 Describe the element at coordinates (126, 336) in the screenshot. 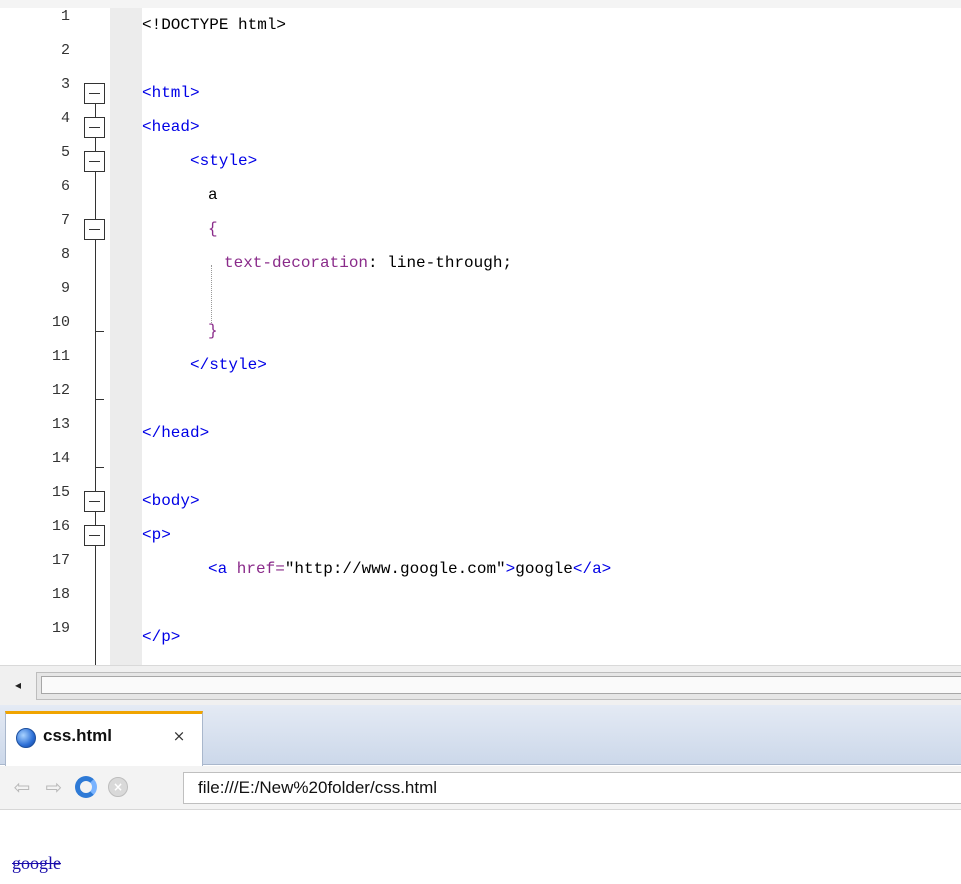

I see `gutter-shade` at that location.